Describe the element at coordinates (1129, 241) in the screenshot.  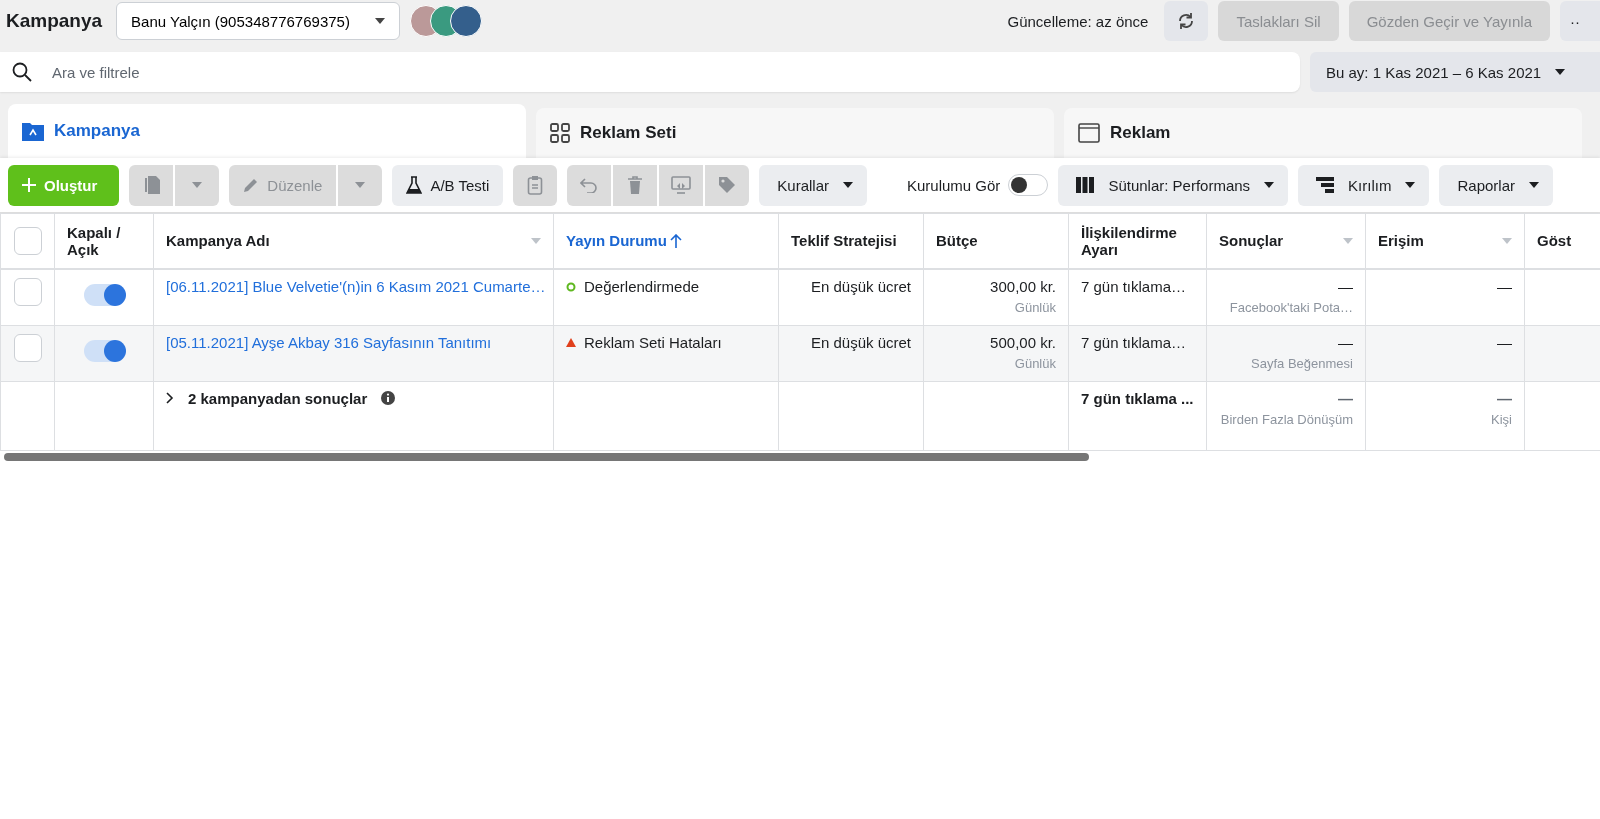
I see `column-header: İlişkilendirme Ayarı` at that location.